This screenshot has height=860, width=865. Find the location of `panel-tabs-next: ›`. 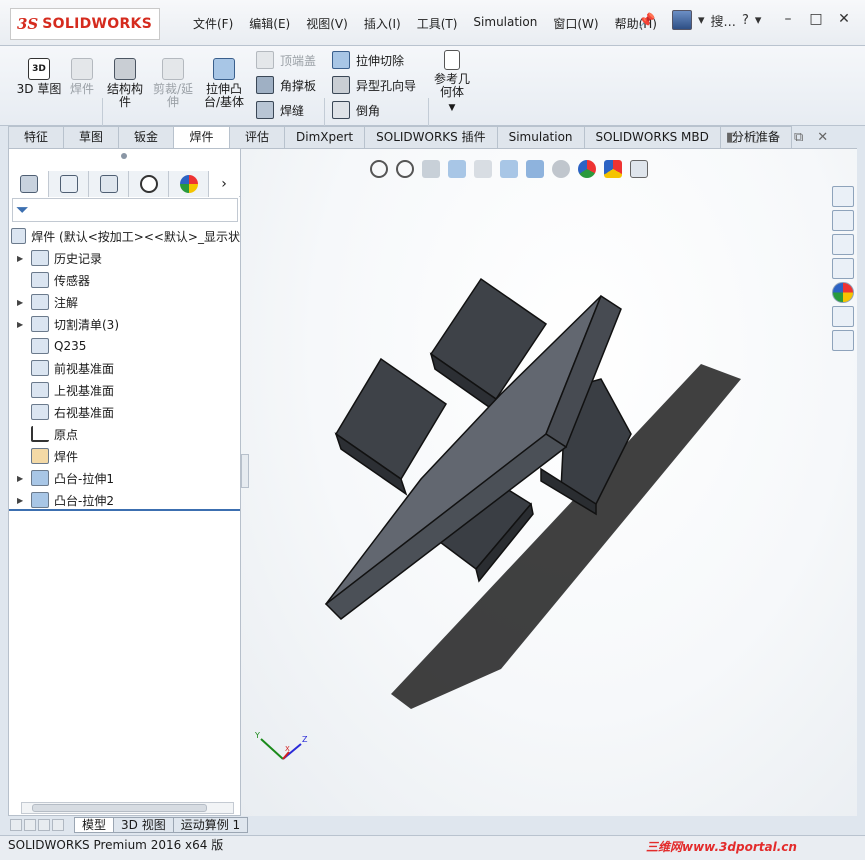

panel-tabs-next: › is located at coordinates (224, 184).